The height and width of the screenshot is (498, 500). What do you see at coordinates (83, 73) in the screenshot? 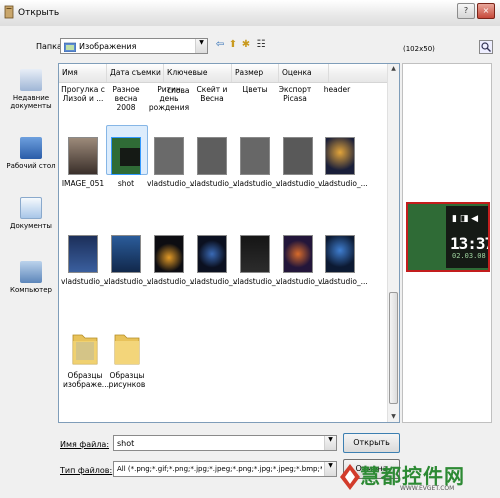
I see `column-name: Имя` at bounding box center [83, 73].